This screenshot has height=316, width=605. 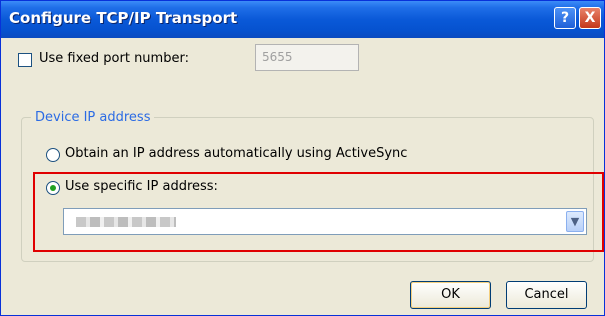 I want to click on chevron-down-icon: ▼, so click(x=575, y=221).